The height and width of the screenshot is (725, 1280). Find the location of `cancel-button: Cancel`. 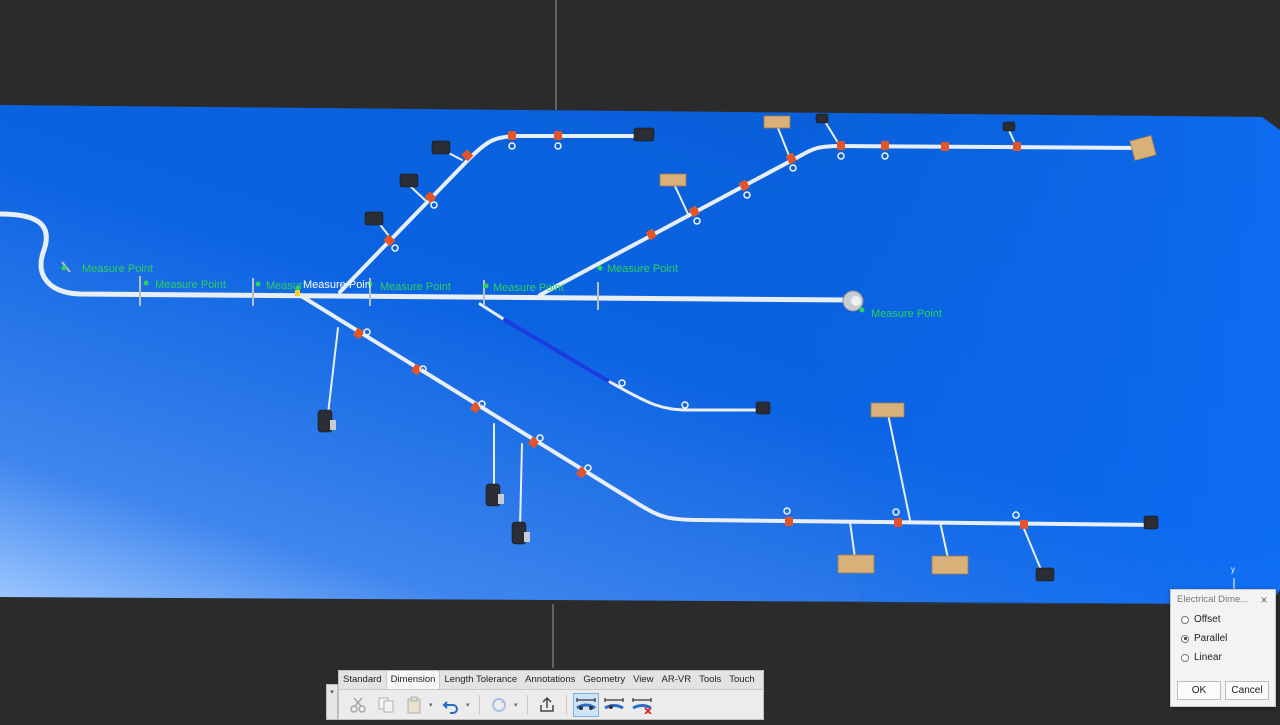

cancel-button: Cancel is located at coordinates (1247, 690).